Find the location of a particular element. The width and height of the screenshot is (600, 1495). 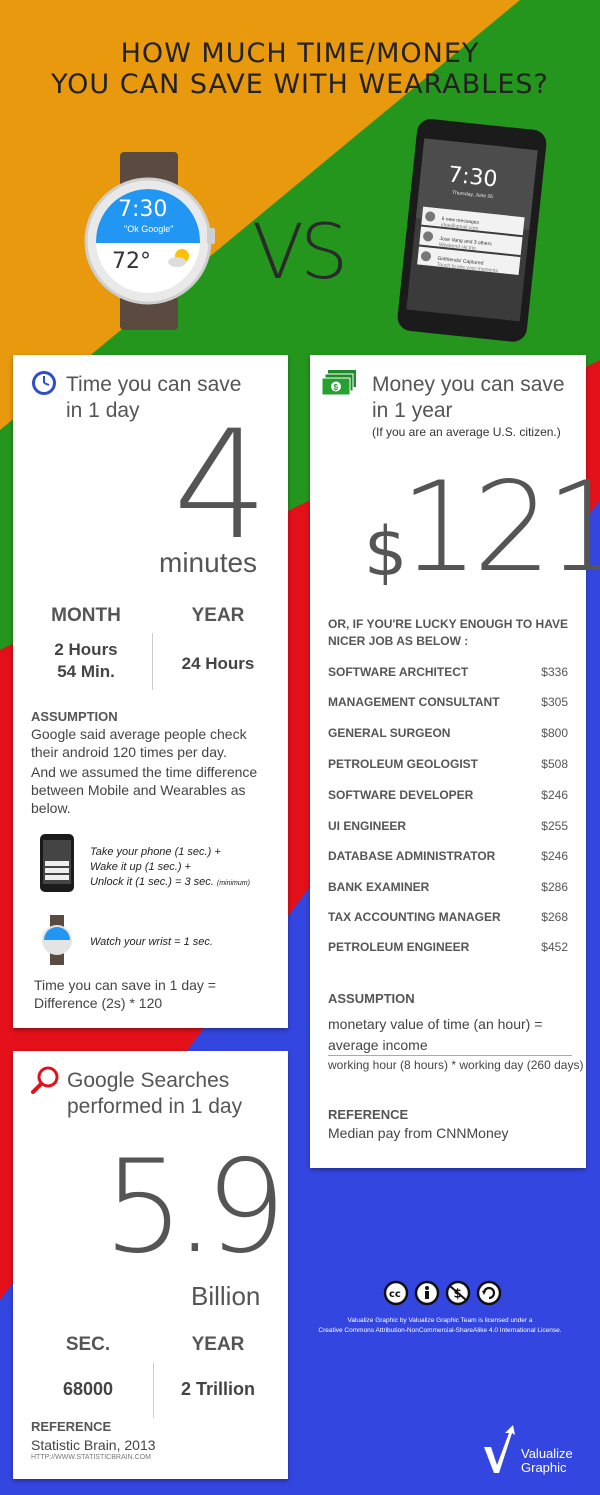

time-unit: minutes is located at coordinates (208, 562).